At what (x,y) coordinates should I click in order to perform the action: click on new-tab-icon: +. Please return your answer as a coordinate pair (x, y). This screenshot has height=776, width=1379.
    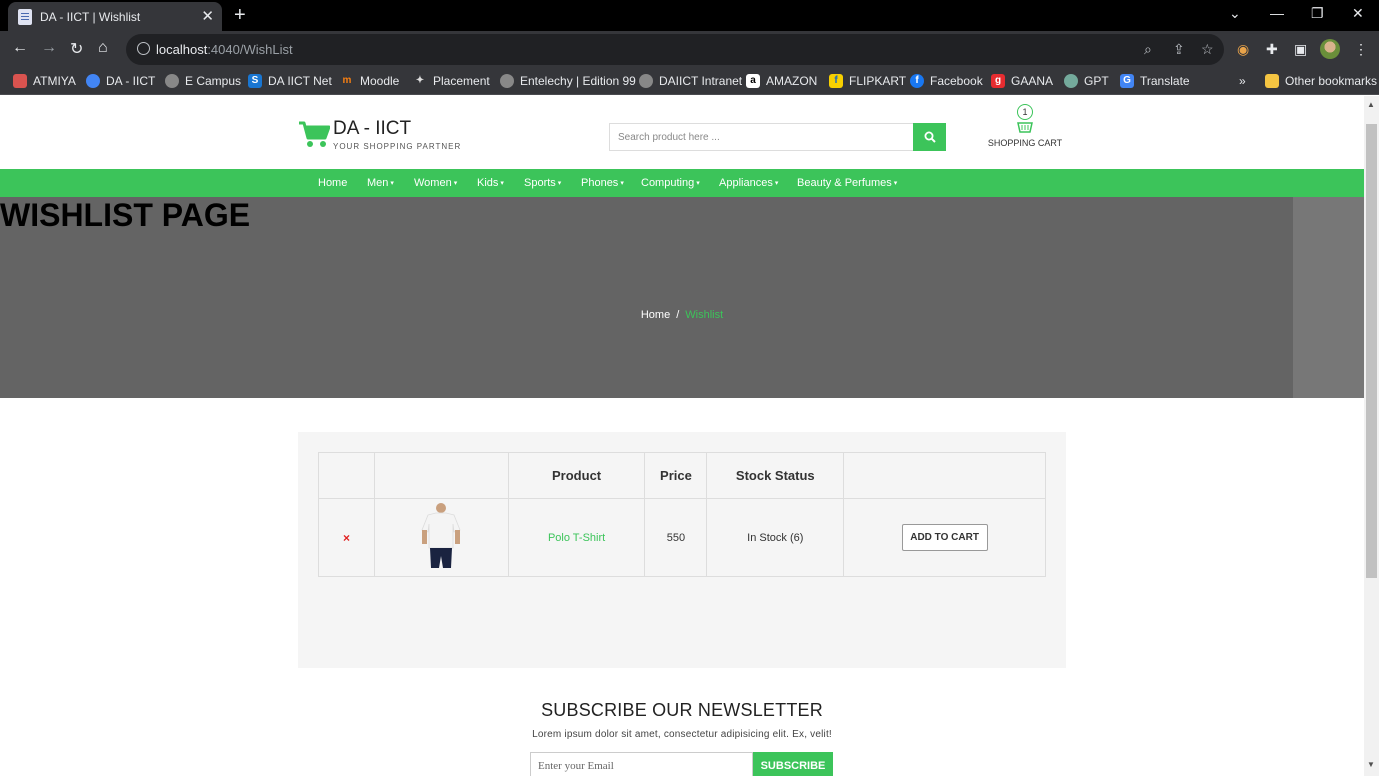
    Looking at the image, I should click on (240, 15).